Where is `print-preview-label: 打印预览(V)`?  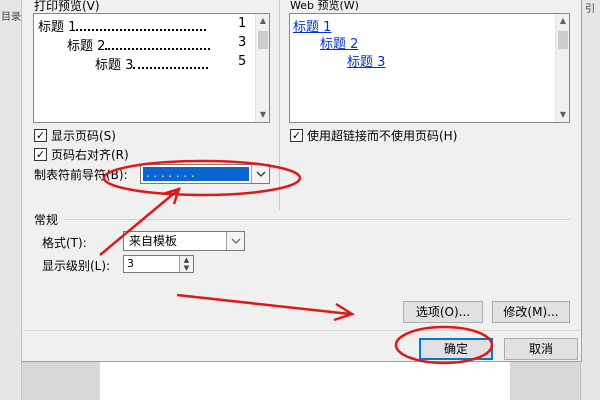 print-preview-label: 打印预览(V) is located at coordinates (67, 6).